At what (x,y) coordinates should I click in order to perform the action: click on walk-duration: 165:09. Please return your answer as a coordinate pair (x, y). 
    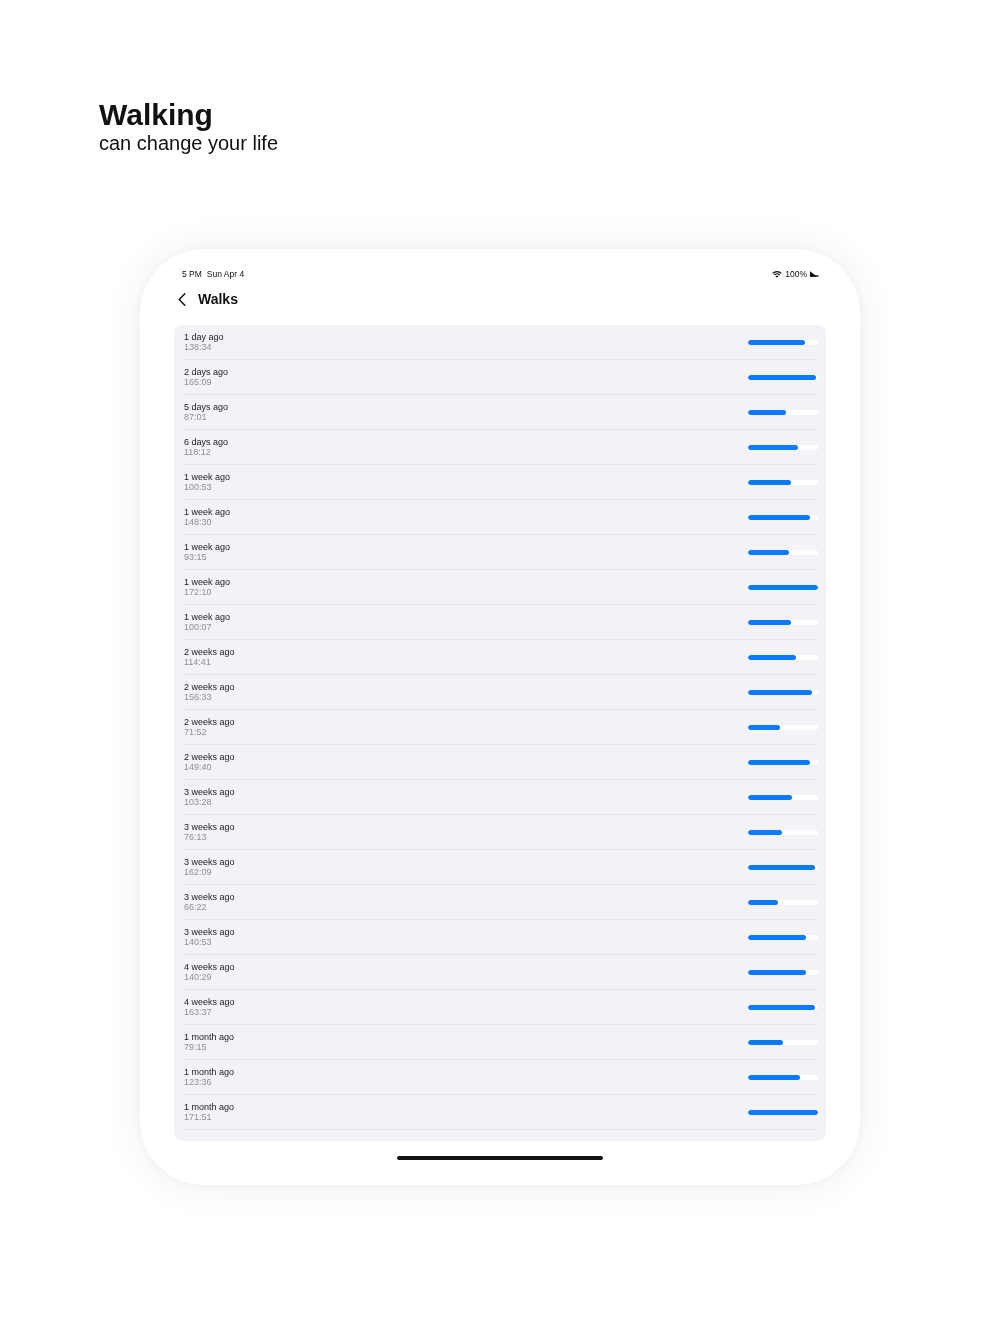
    Looking at the image, I should click on (198, 382).